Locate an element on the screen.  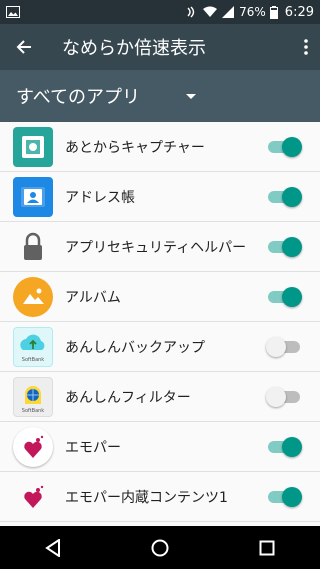
more-vert-icon is located at coordinates (306, 47).